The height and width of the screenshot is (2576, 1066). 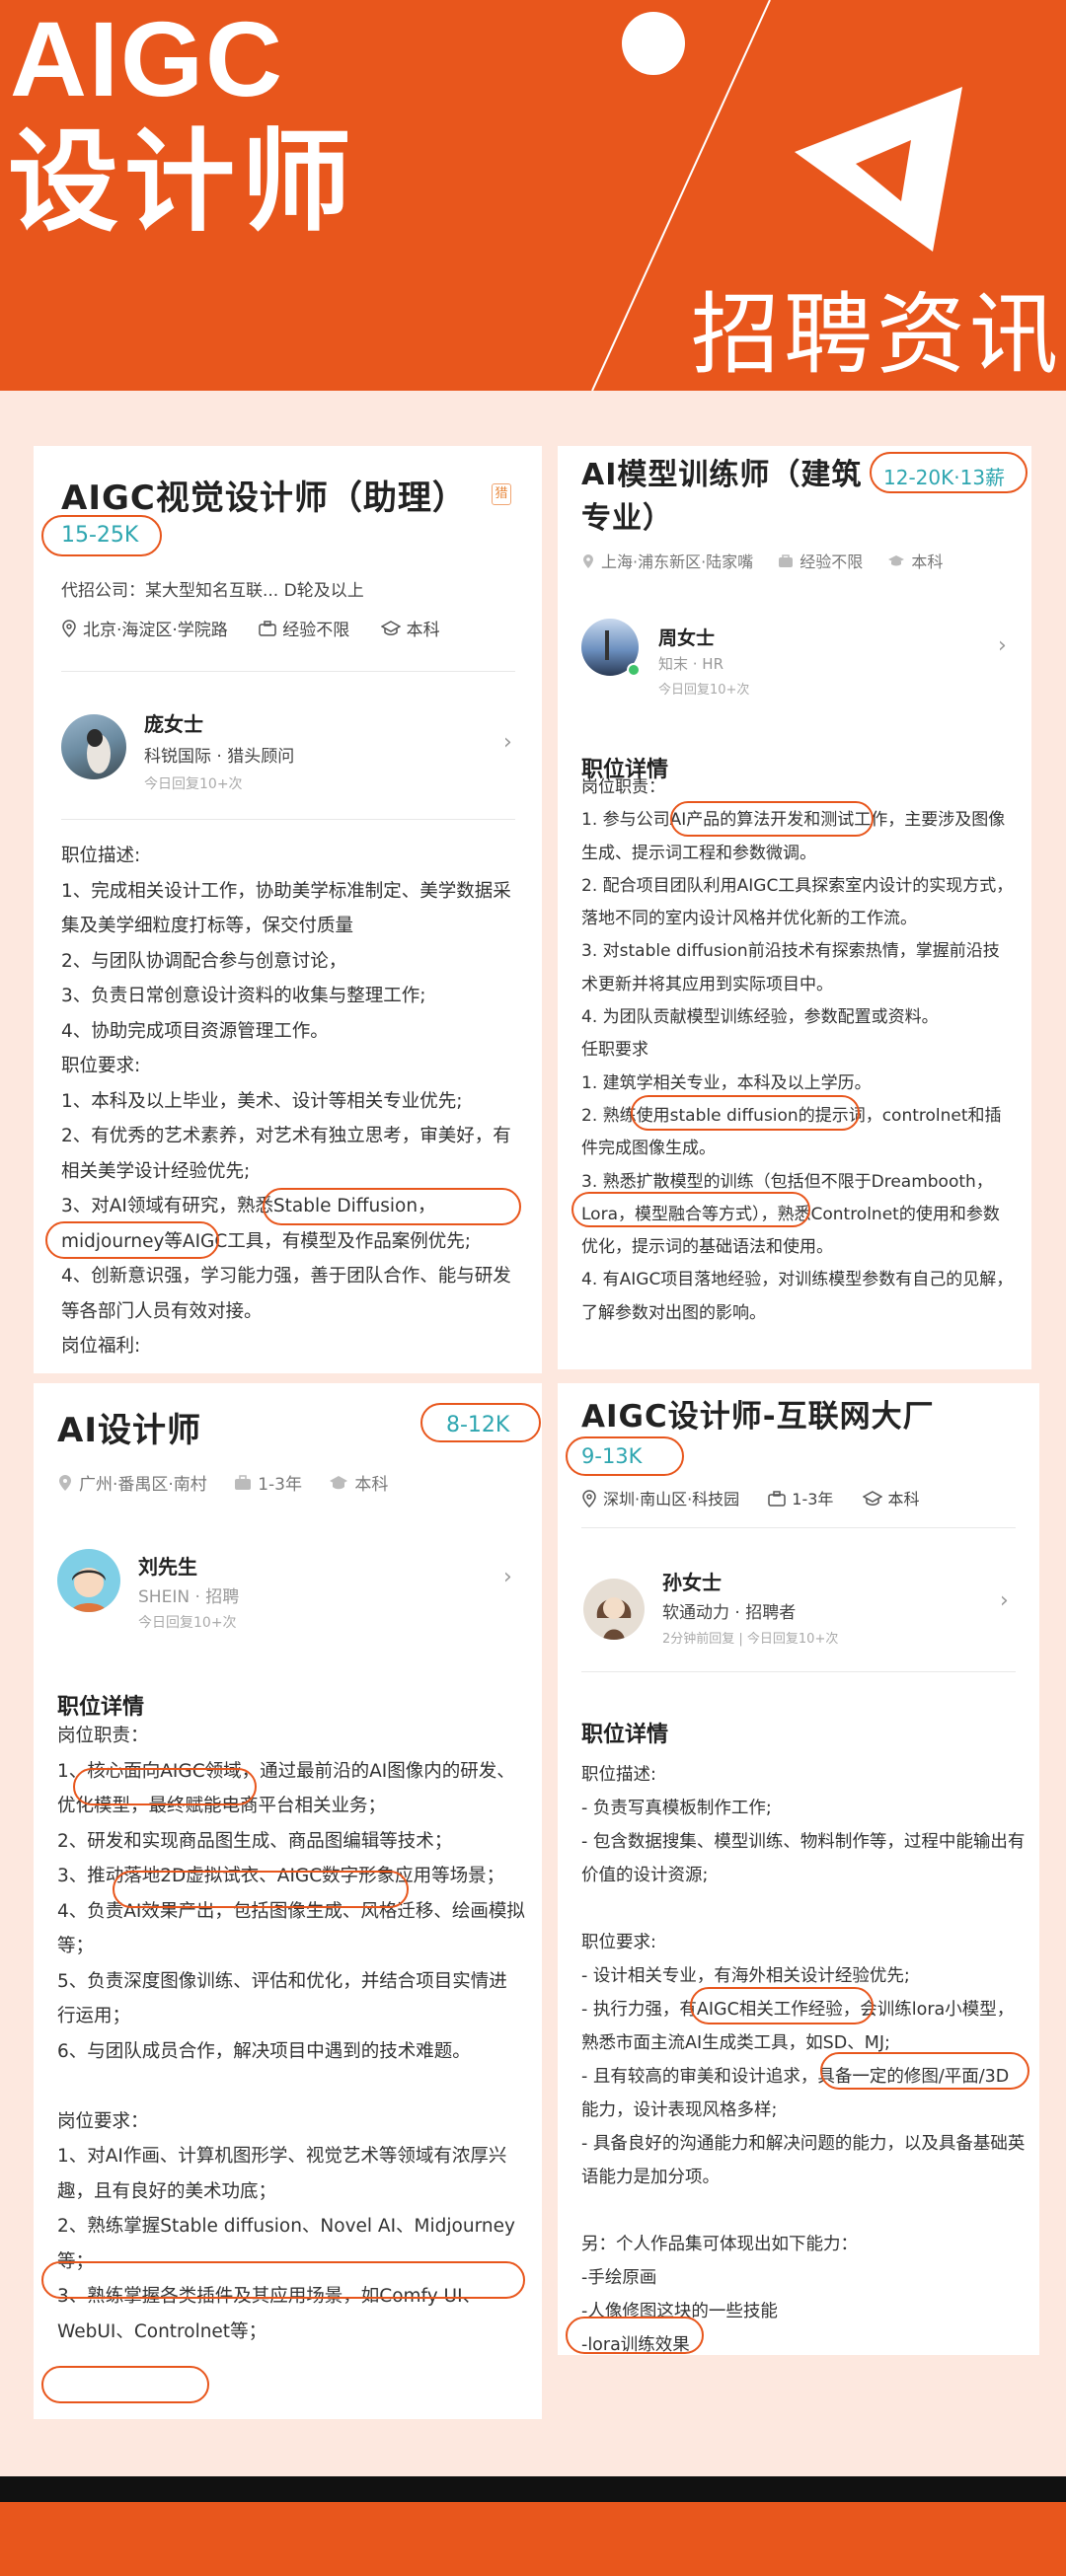 I want to click on desc-line: 4、创新意识强，学习能力强，善于团队合作、能与研发等各部门人员有效对接。, so click(x=286, y=1294).